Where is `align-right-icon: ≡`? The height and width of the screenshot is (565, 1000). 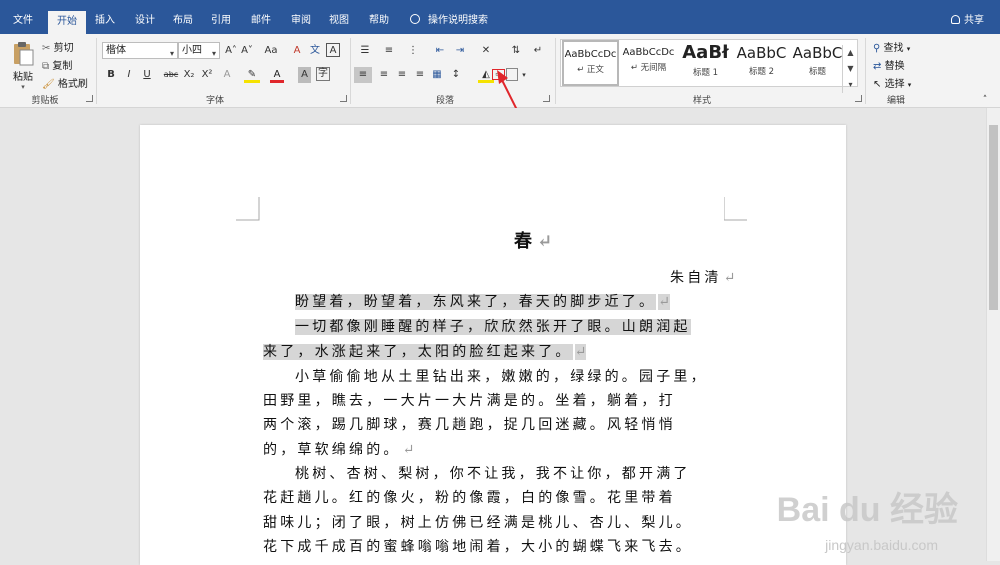
align-right-icon: ≡ is located at coordinates (402, 75).